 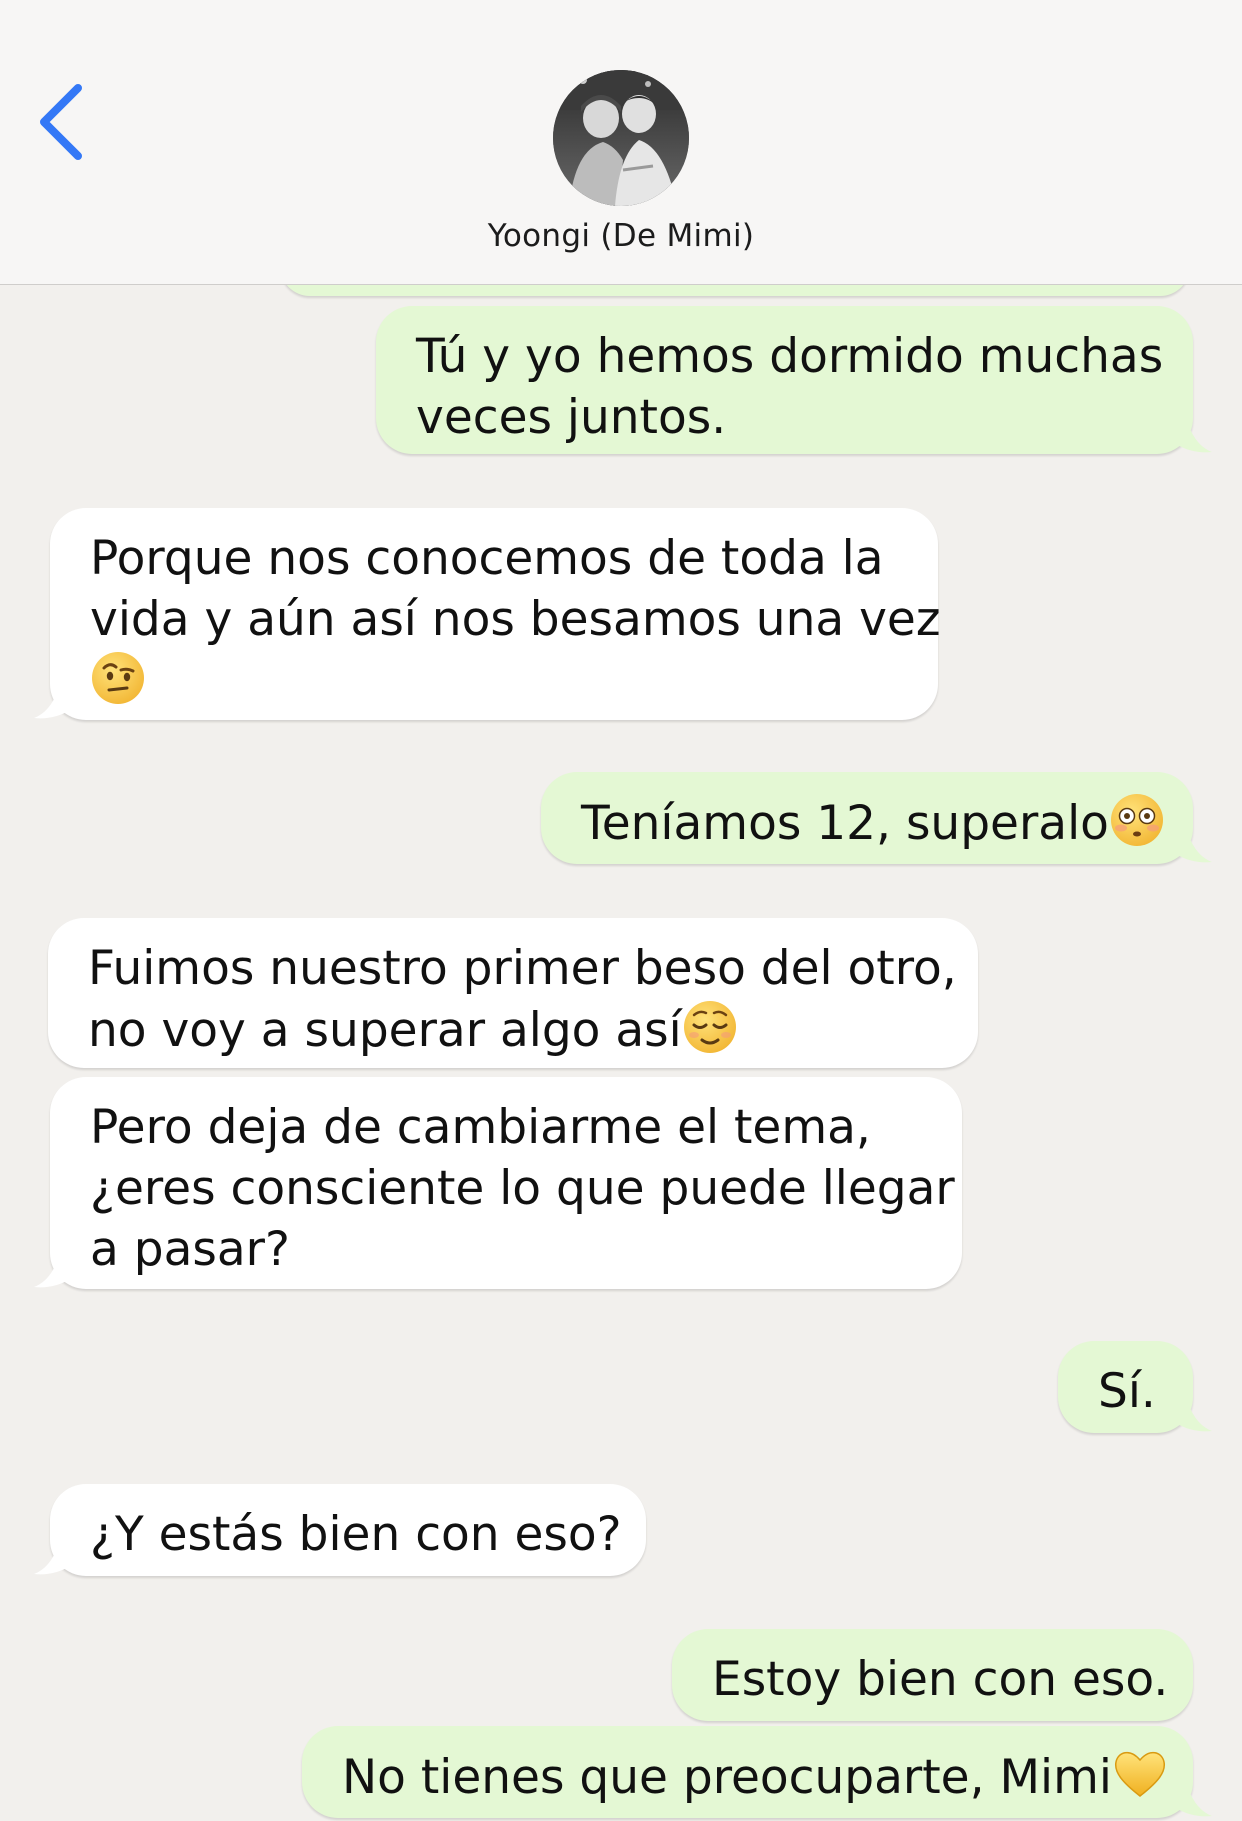 What do you see at coordinates (61, 122) in the screenshot?
I see `chevron-left-icon` at bounding box center [61, 122].